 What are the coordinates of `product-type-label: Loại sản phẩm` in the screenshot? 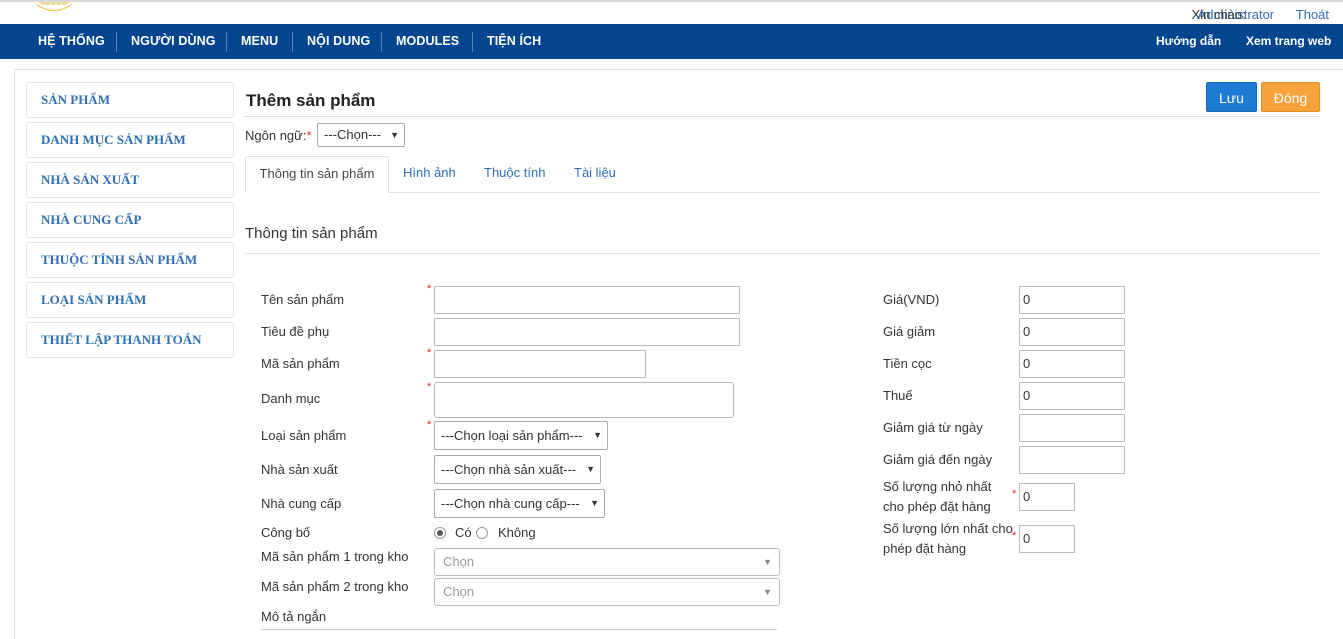 It's located at (304, 435).